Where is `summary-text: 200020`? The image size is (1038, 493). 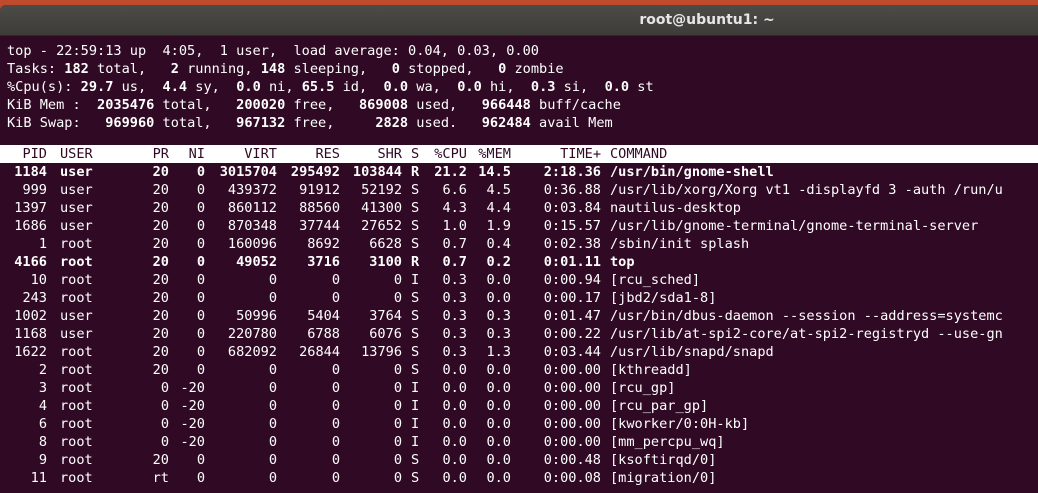
summary-text: 200020 is located at coordinates (257, 105).